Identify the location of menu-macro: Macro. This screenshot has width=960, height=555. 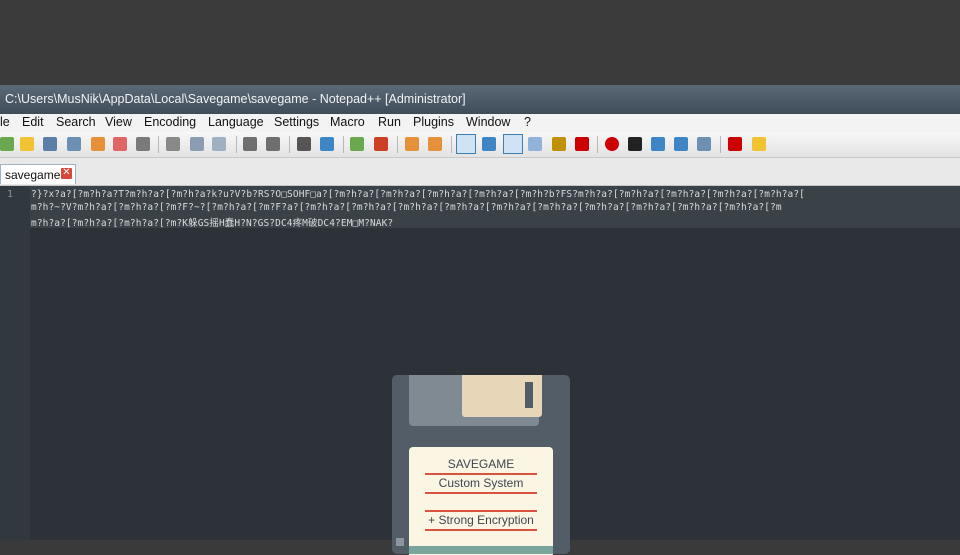
(347, 122).